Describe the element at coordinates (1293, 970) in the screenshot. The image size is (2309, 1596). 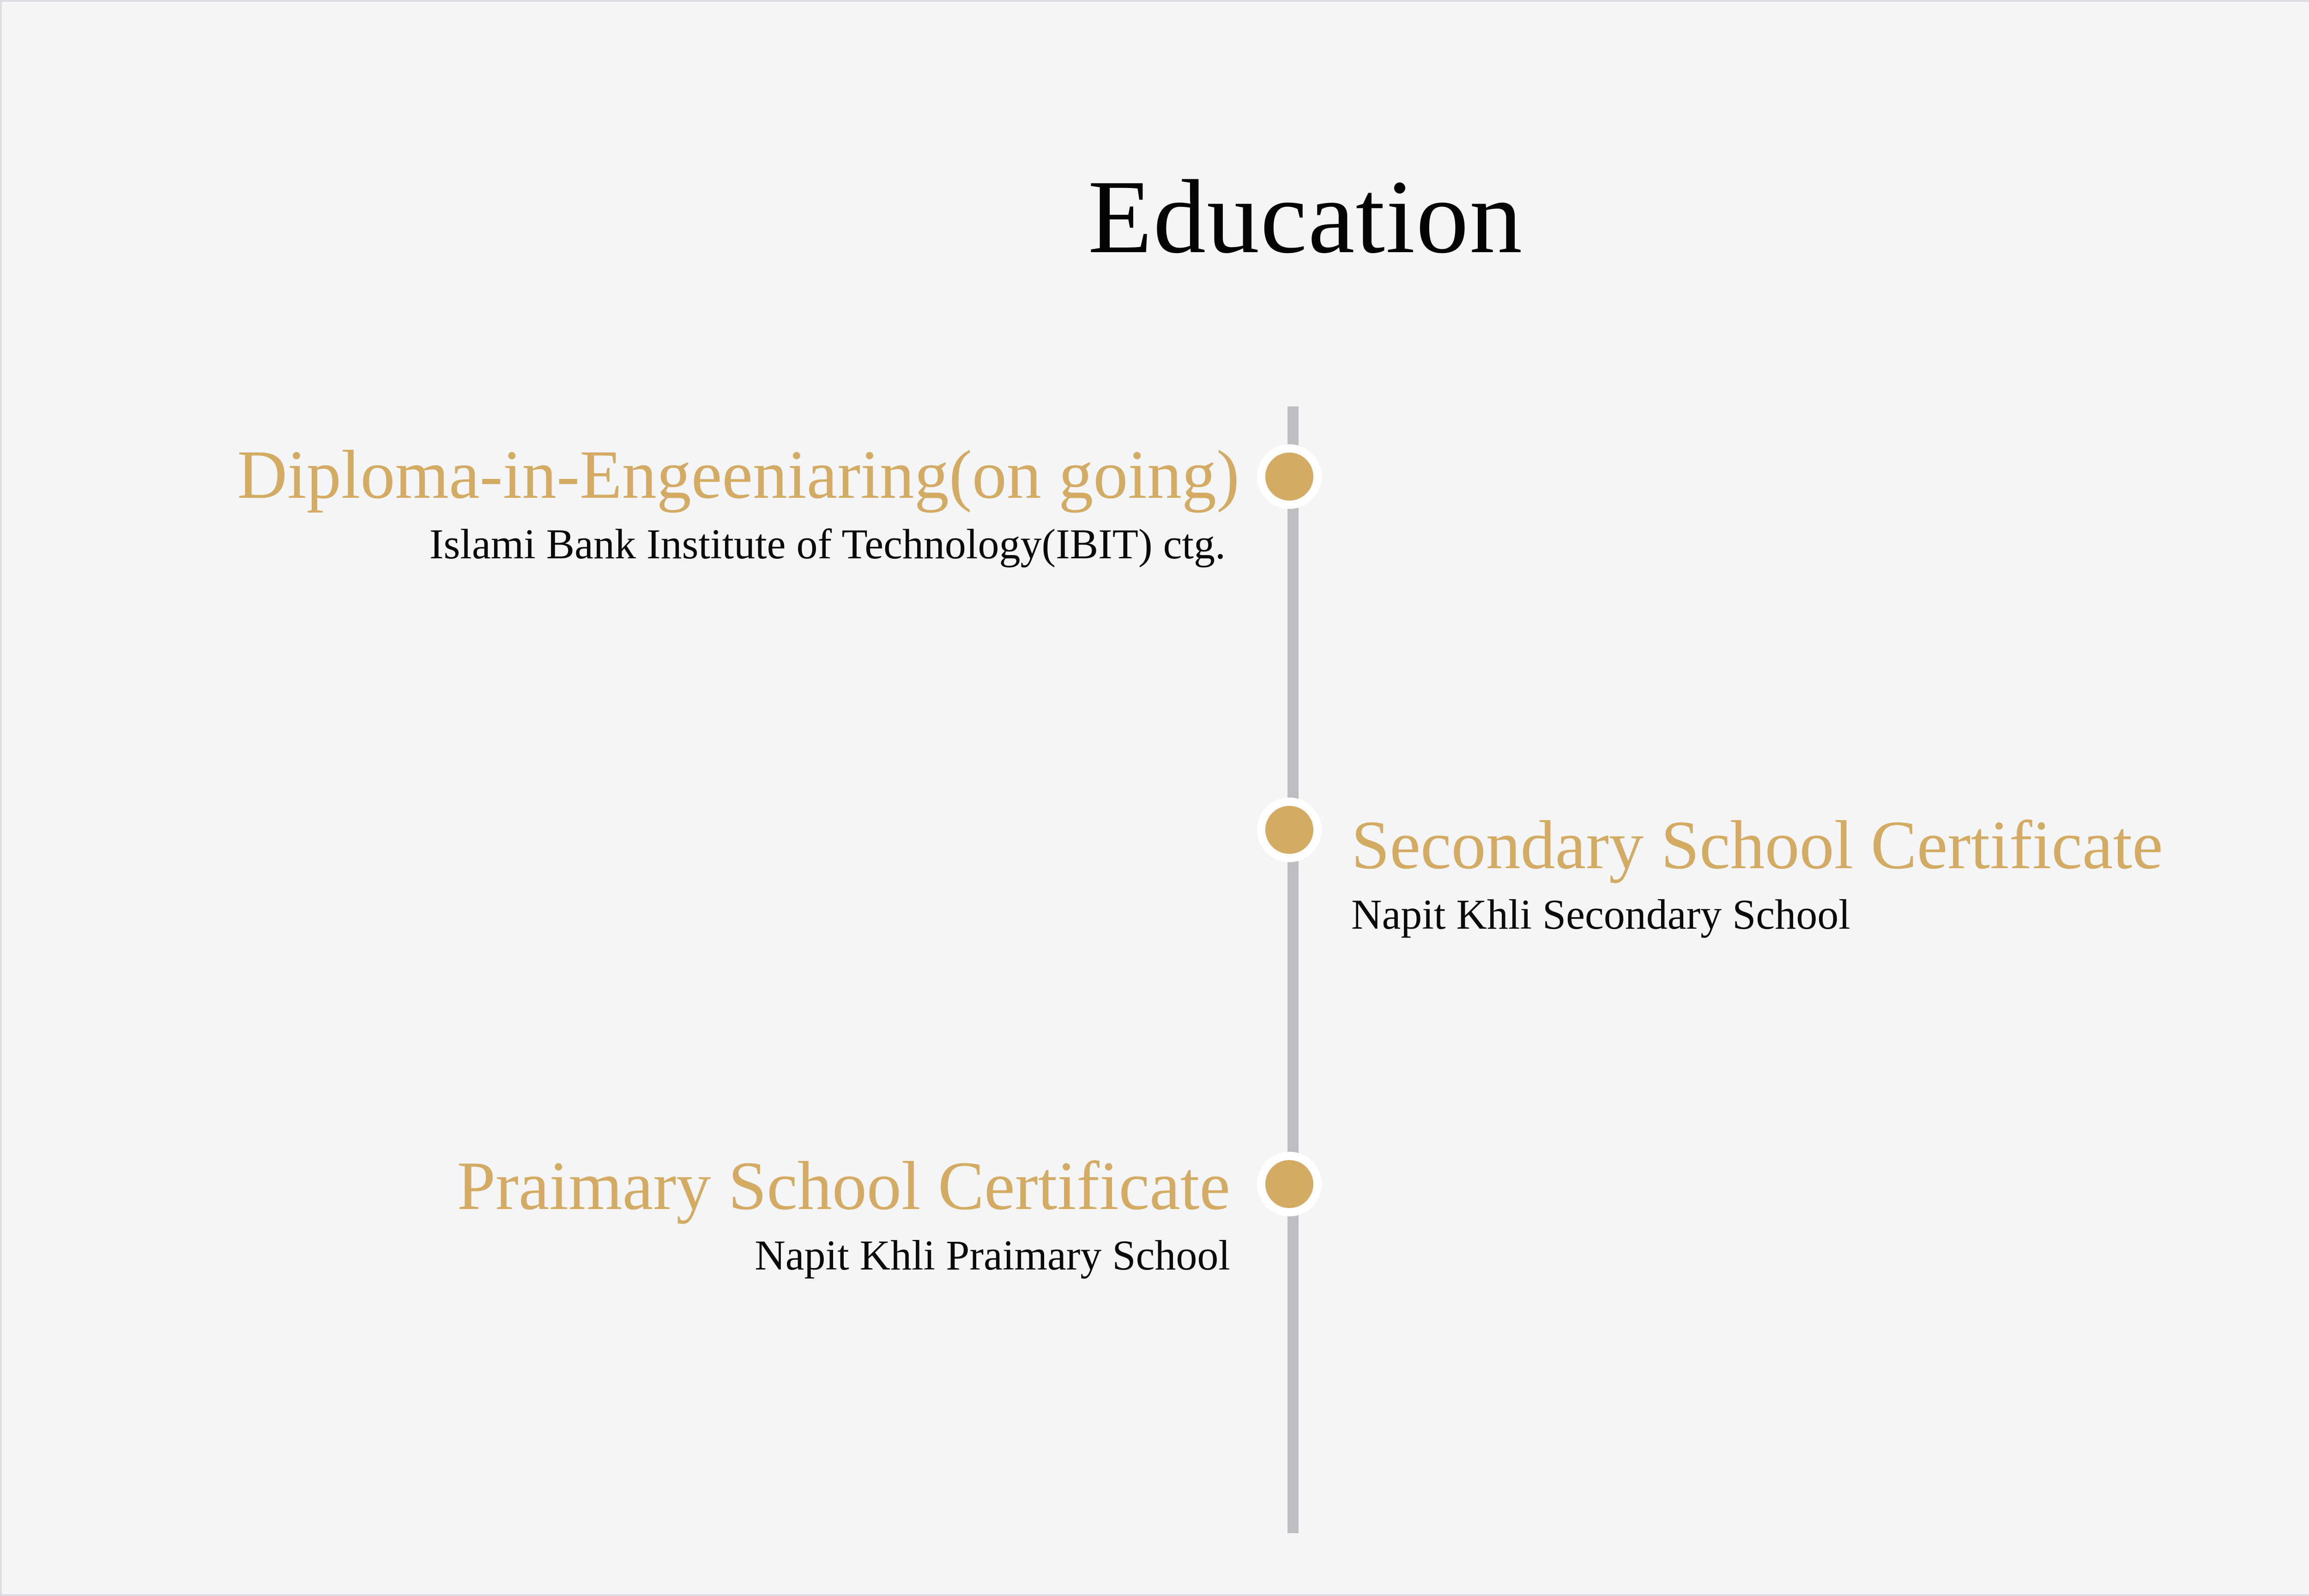
I see `timeline-line` at that location.